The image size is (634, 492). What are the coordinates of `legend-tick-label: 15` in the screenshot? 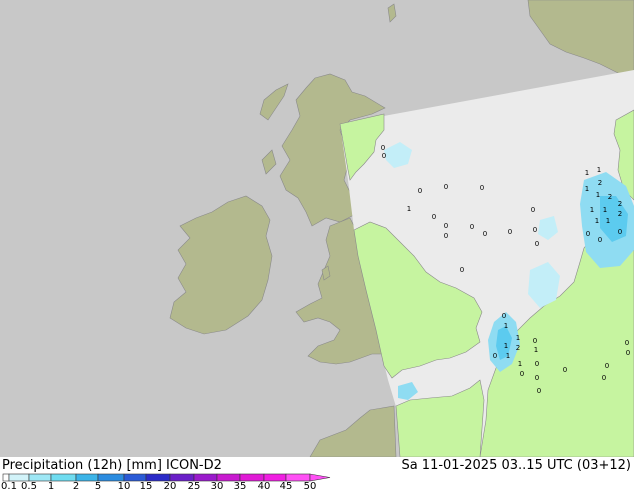 It's located at (146, 486).